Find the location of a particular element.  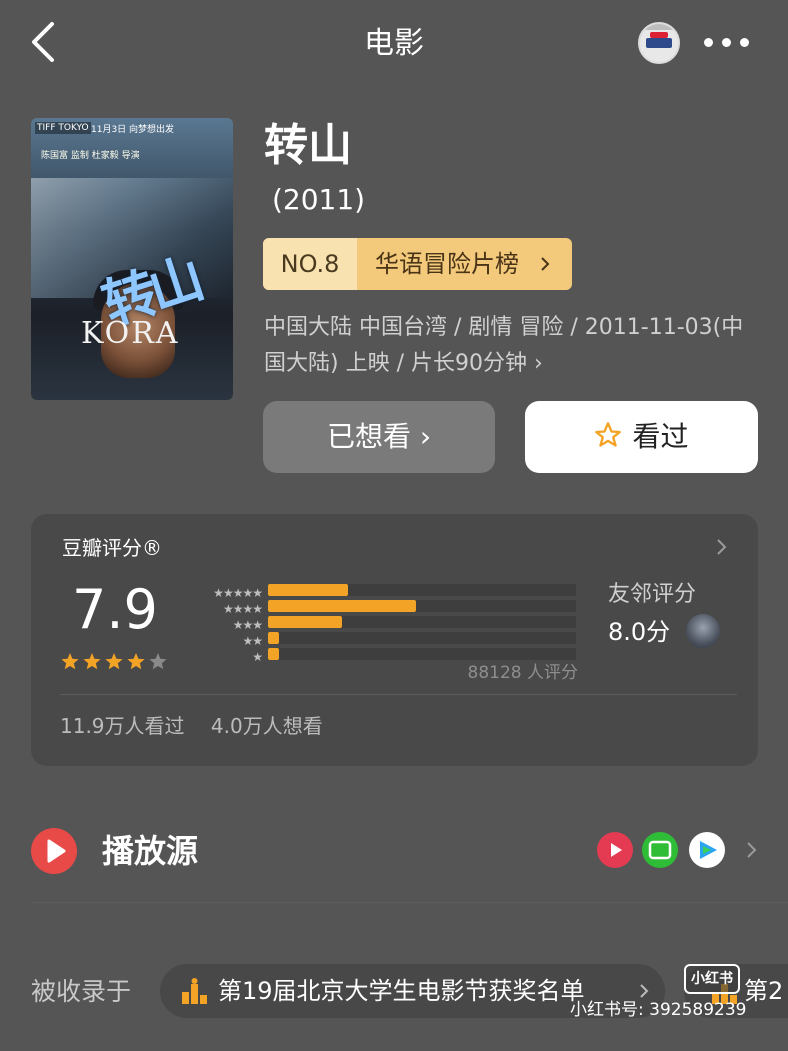

neighbor-rating-score: 8.0分 is located at coordinates (639, 632).